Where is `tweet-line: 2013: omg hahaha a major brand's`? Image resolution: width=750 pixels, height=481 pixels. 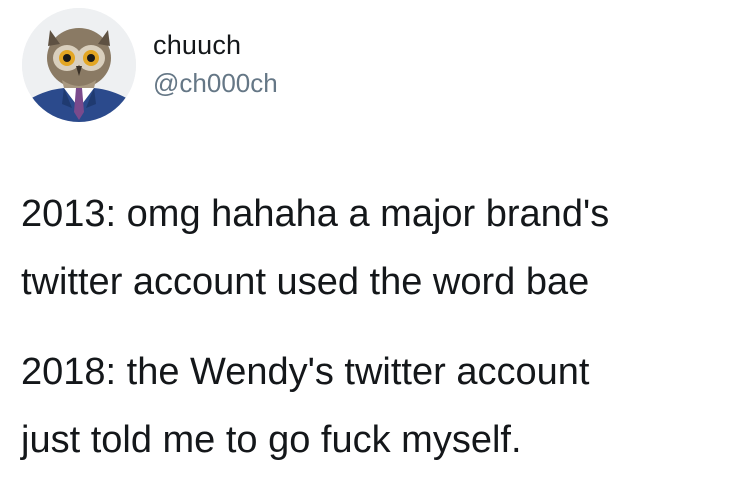
tweet-line: 2013: omg hahaha a major brand's is located at coordinates (315, 214).